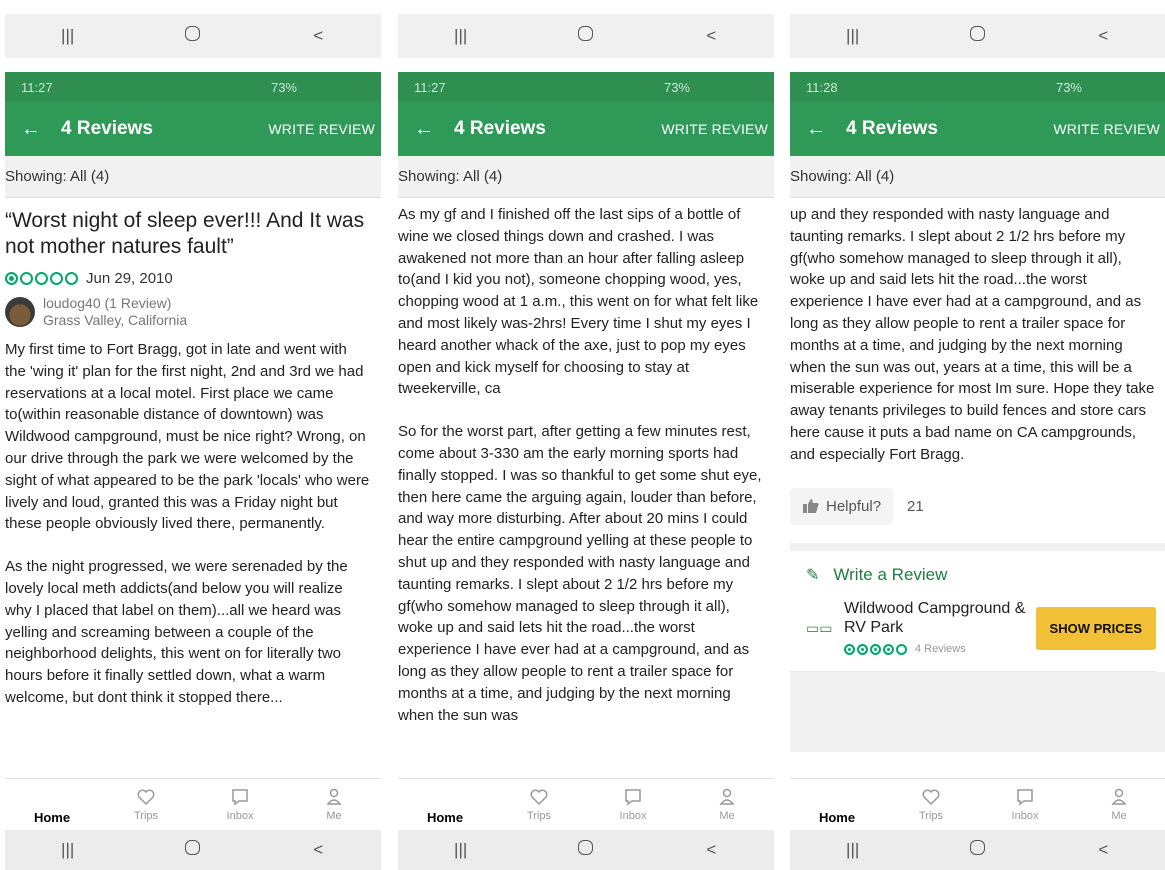  What do you see at coordinates (977, 546) in the screenshot?
I see `divider` at bounding box center [977, 546].